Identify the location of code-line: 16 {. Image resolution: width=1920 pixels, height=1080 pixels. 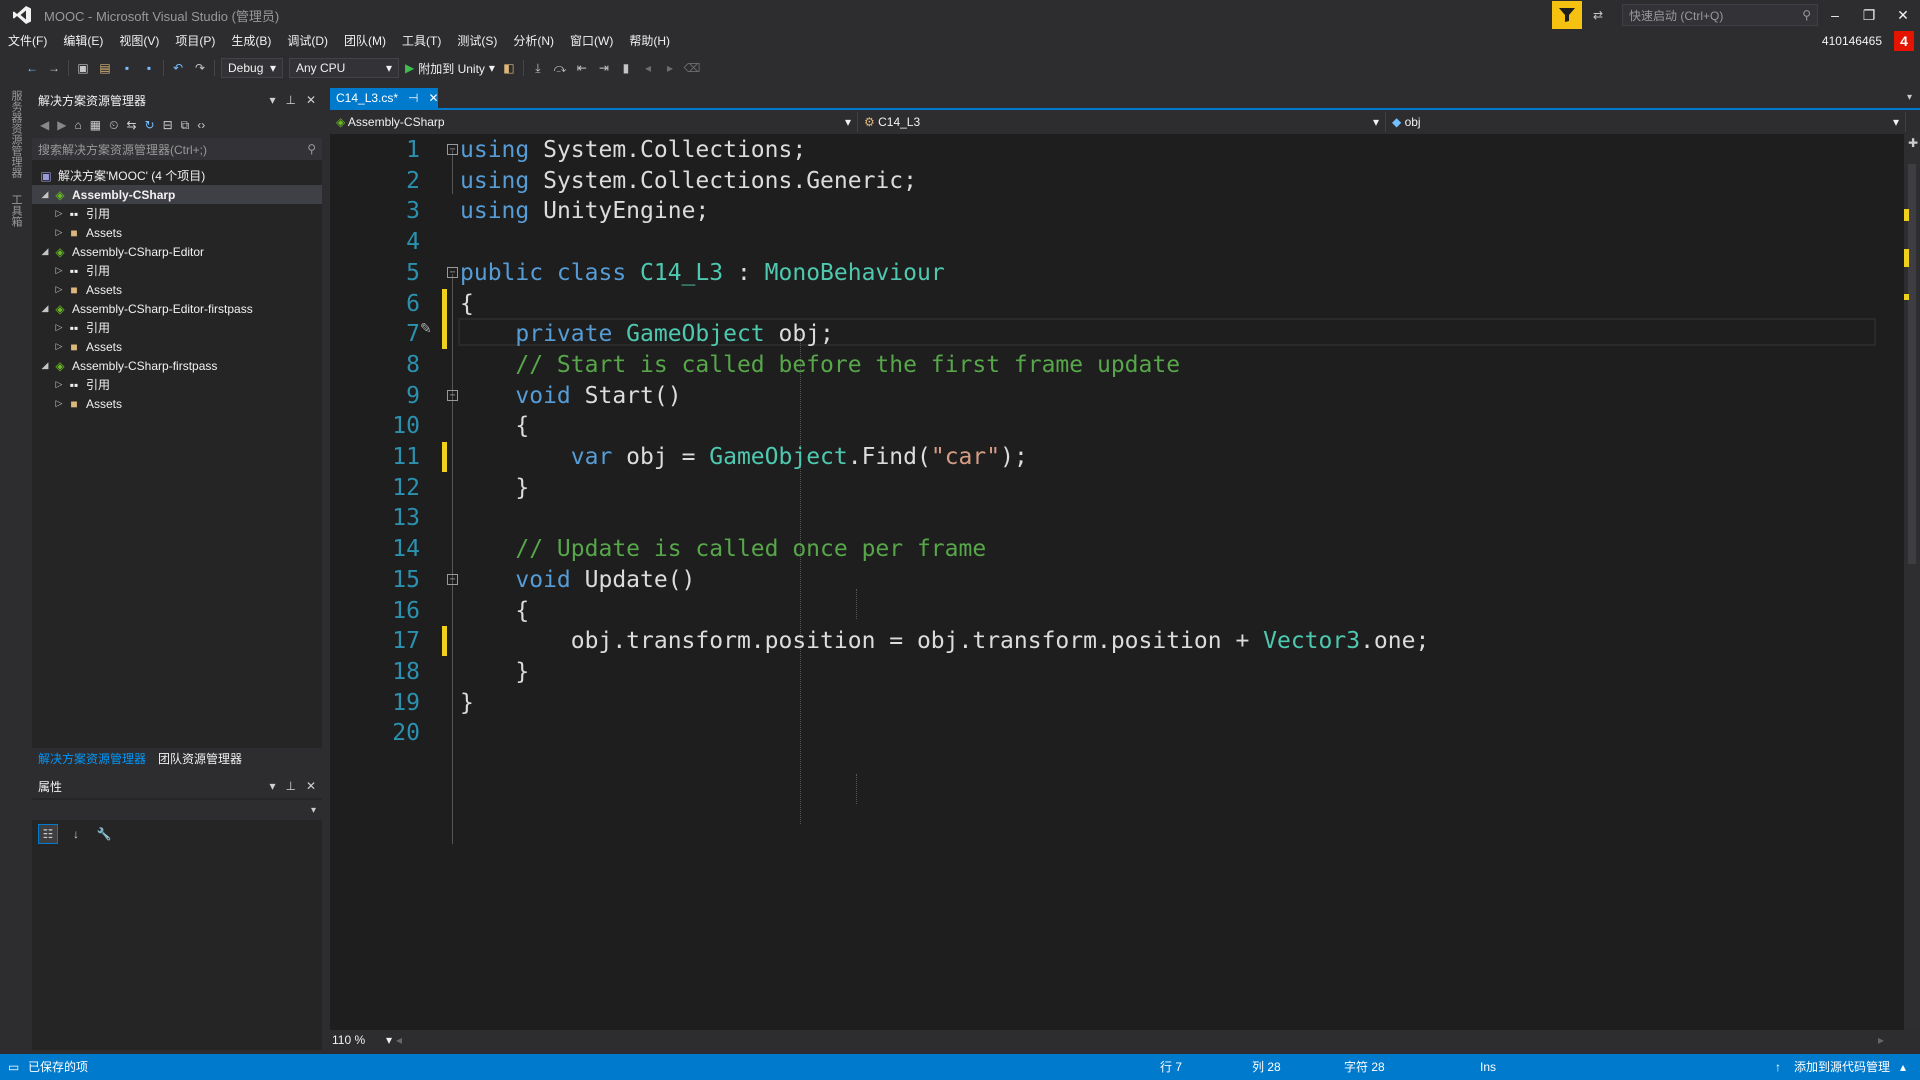
(1117, 611).